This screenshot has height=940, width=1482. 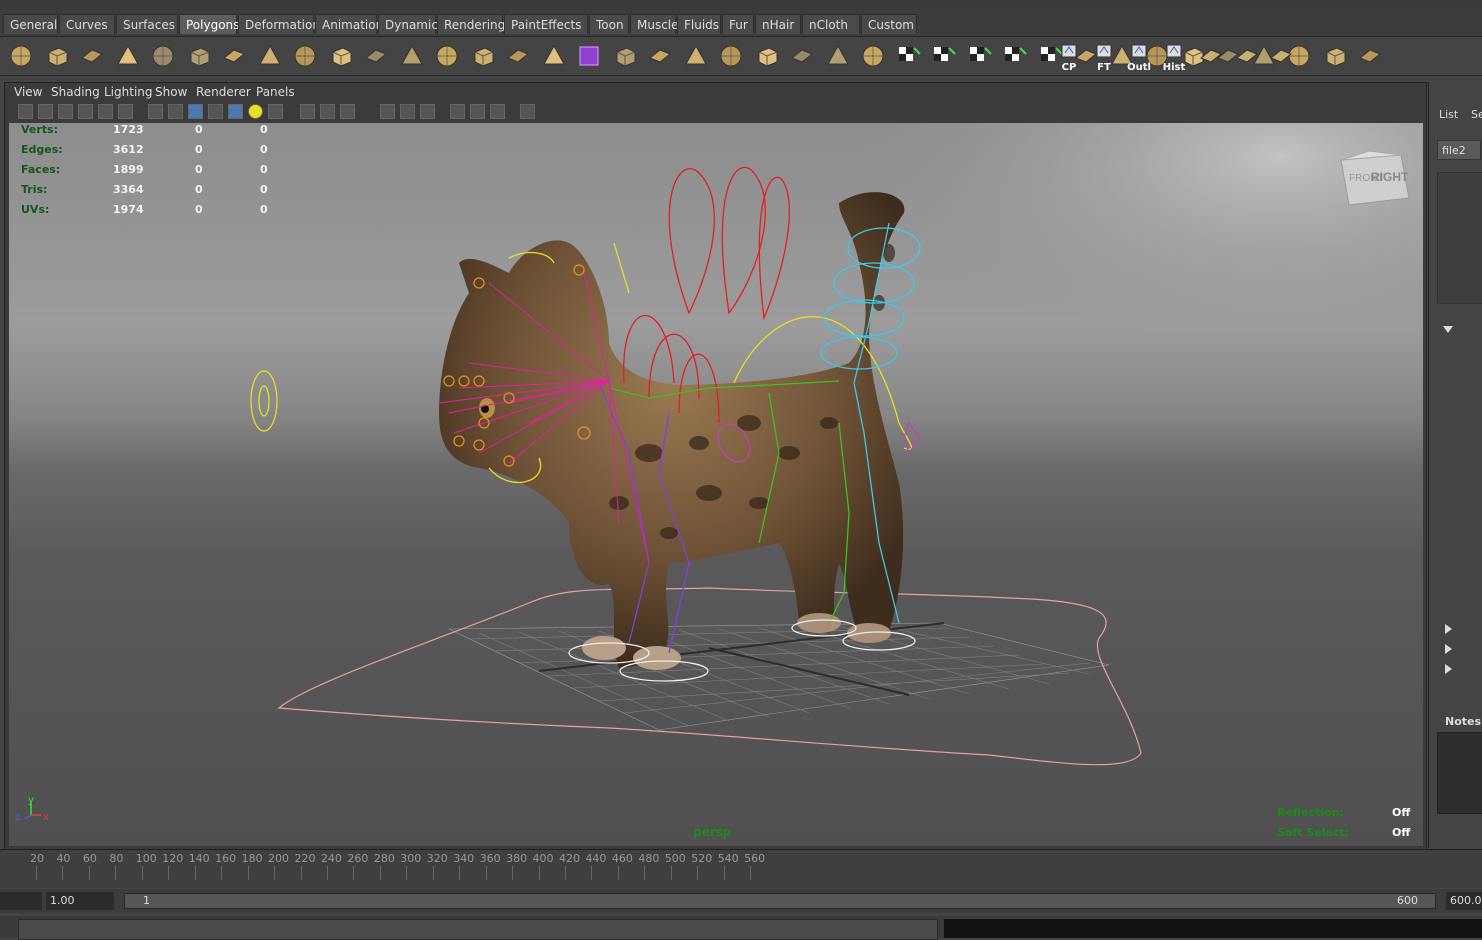 I want to click on slide-edge-icon, so click(x=838, y=56).